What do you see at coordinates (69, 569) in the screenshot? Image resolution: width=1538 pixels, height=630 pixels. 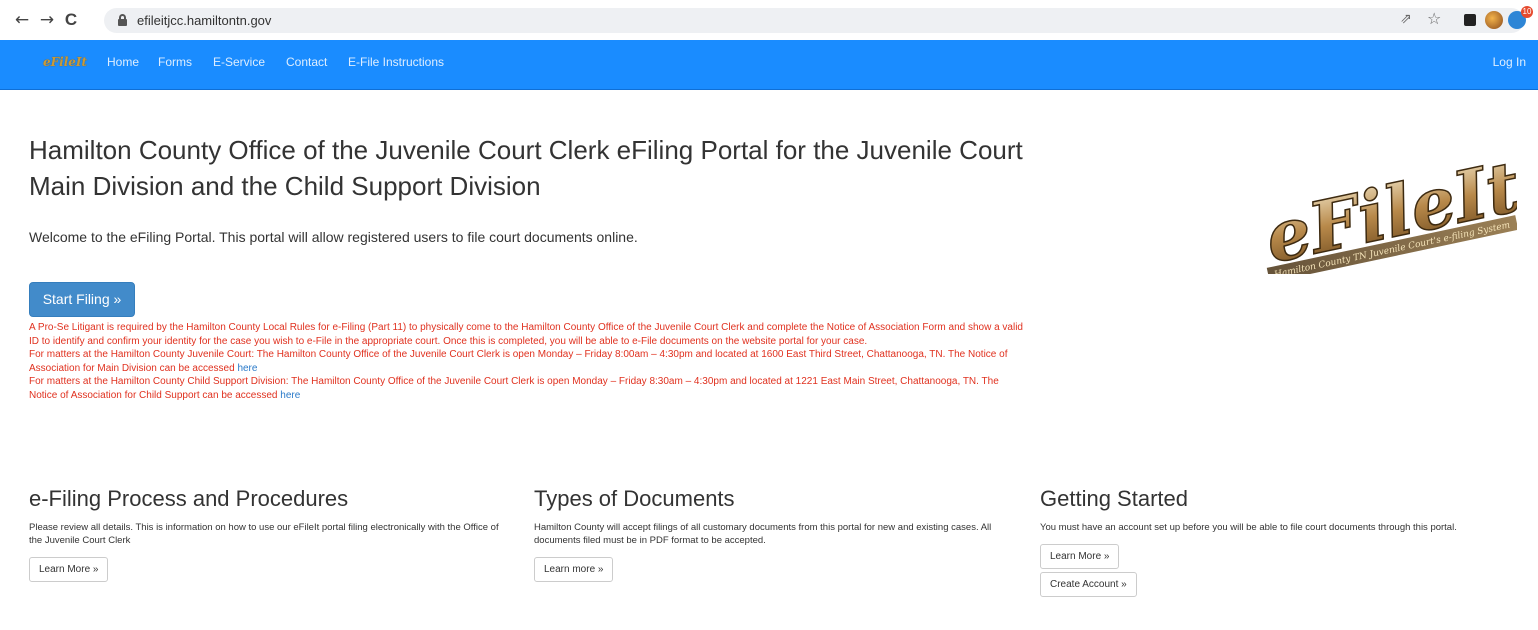 I see `learn-more-process-button: Learn More »` at bounding box center [69, 569].